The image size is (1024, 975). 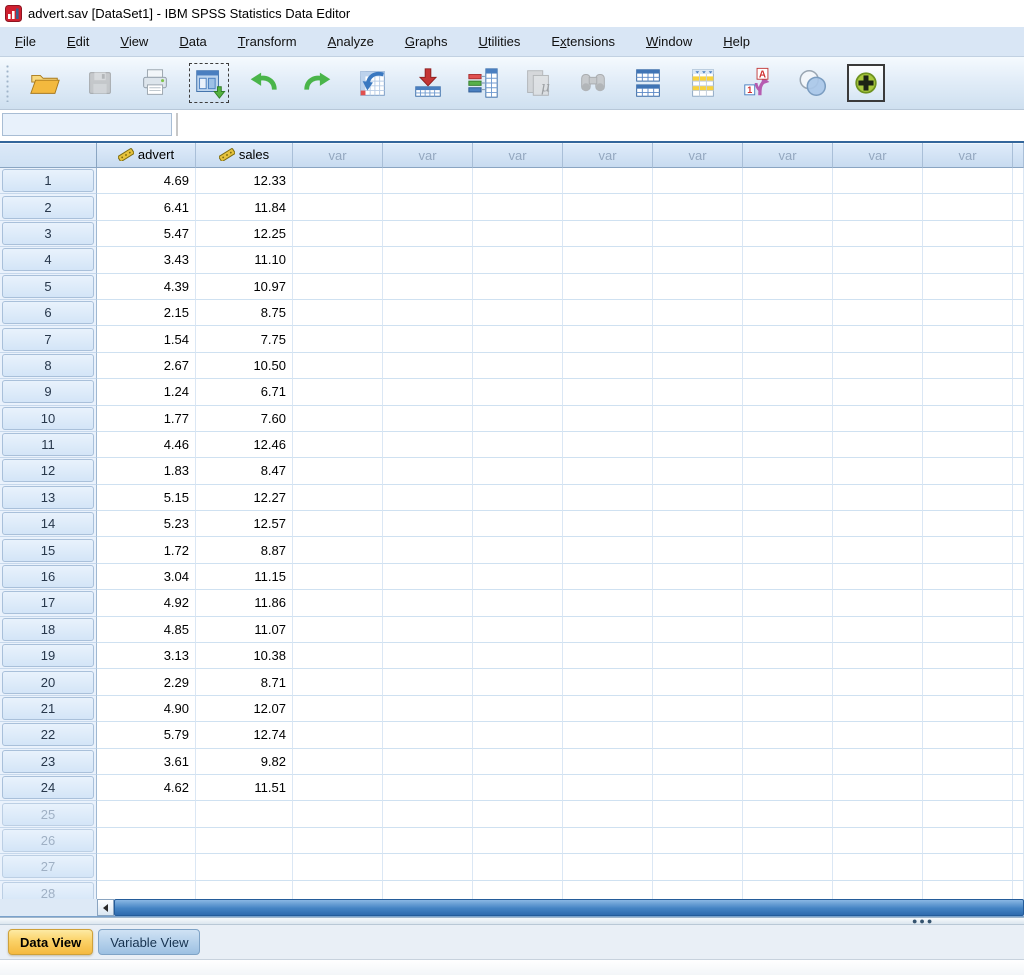 What do you see at coordinates (569, 907) in the screenshot?
I see `scrollbar-thumb` at bounding box center [569, 907].